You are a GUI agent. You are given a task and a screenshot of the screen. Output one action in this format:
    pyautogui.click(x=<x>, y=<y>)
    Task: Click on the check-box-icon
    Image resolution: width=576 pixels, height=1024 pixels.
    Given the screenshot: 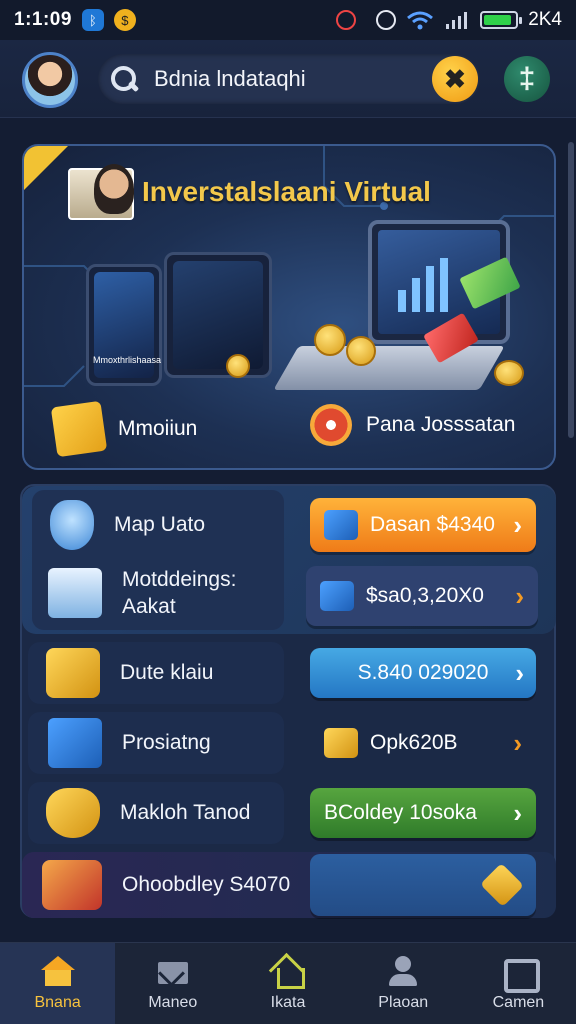 What is the action you would take?
    pyautogui.click(x=337, y=596)
    